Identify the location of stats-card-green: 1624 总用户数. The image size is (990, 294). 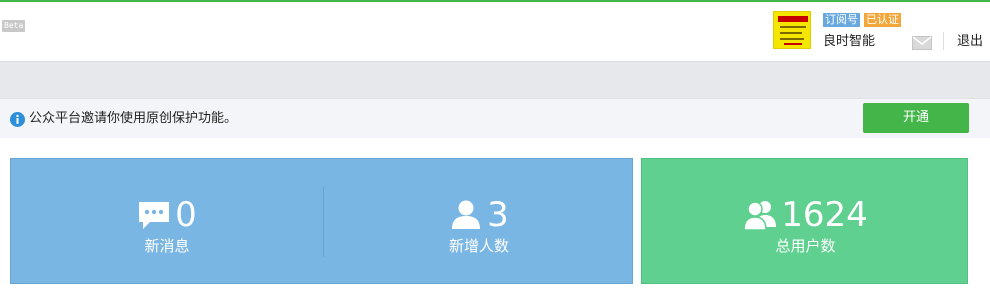
(804, 221).